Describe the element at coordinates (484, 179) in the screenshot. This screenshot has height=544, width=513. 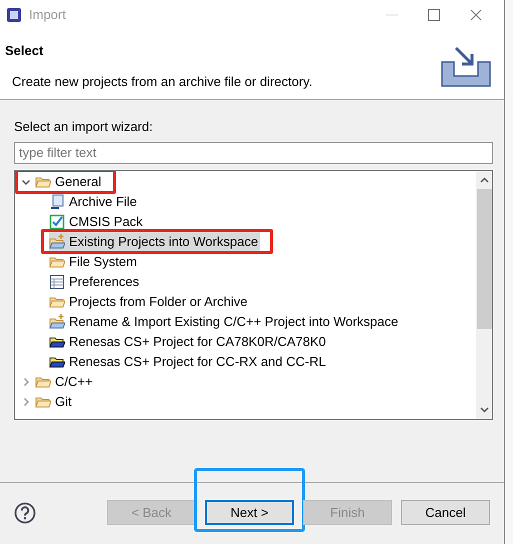
I see `scroll-up-icon` at that location.